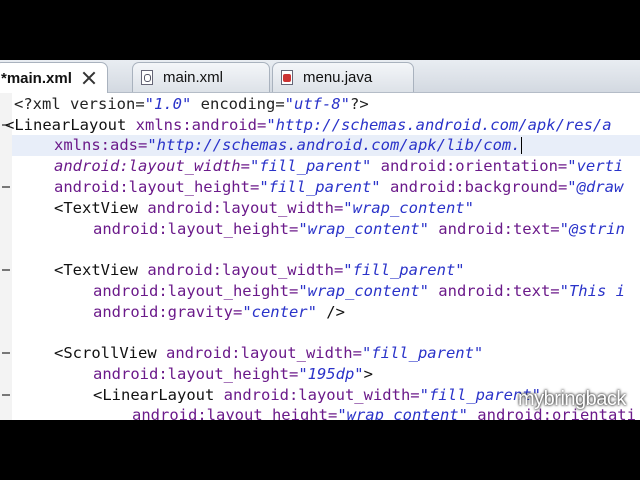 This screenshot has width=640, height=480. What do you see at coordinates (6, 256) in the screenshot?
I see `editor-gutter` at bounding box center [6, 256].